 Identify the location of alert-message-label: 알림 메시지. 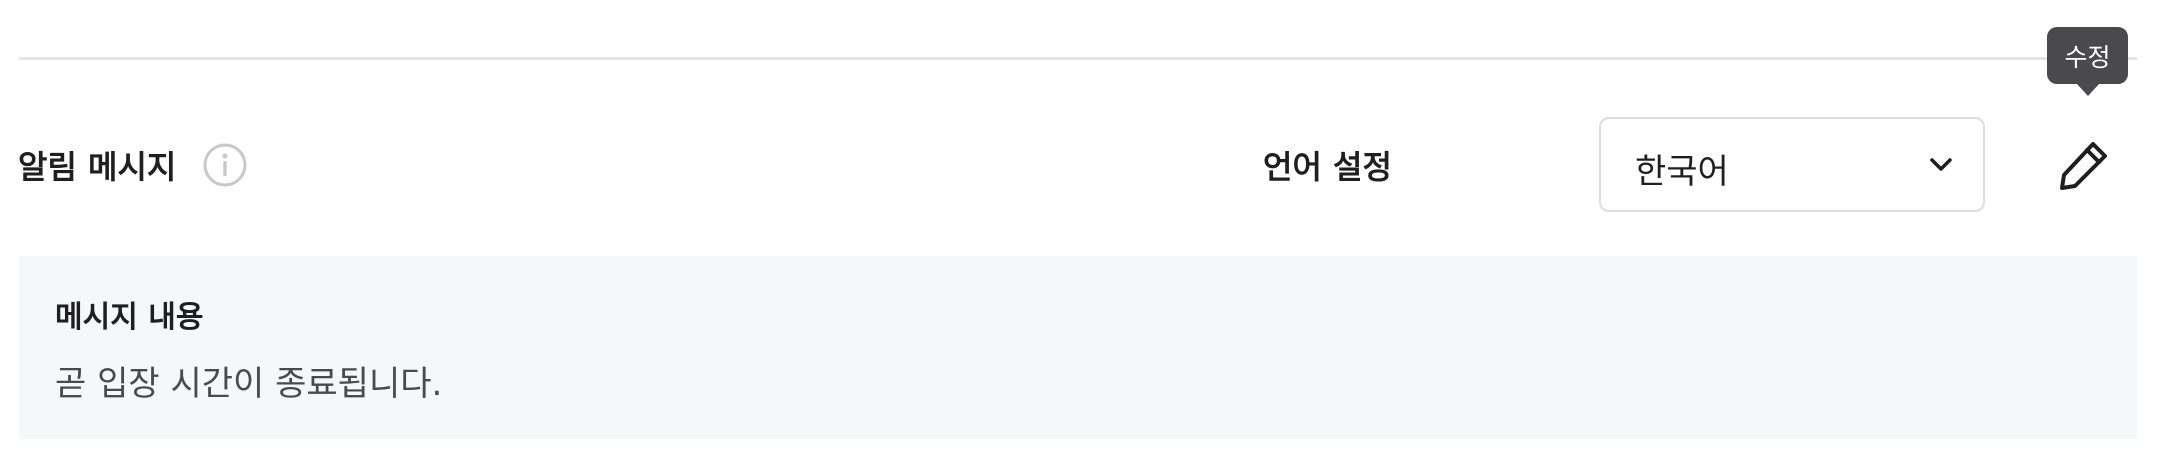
(97, 167).